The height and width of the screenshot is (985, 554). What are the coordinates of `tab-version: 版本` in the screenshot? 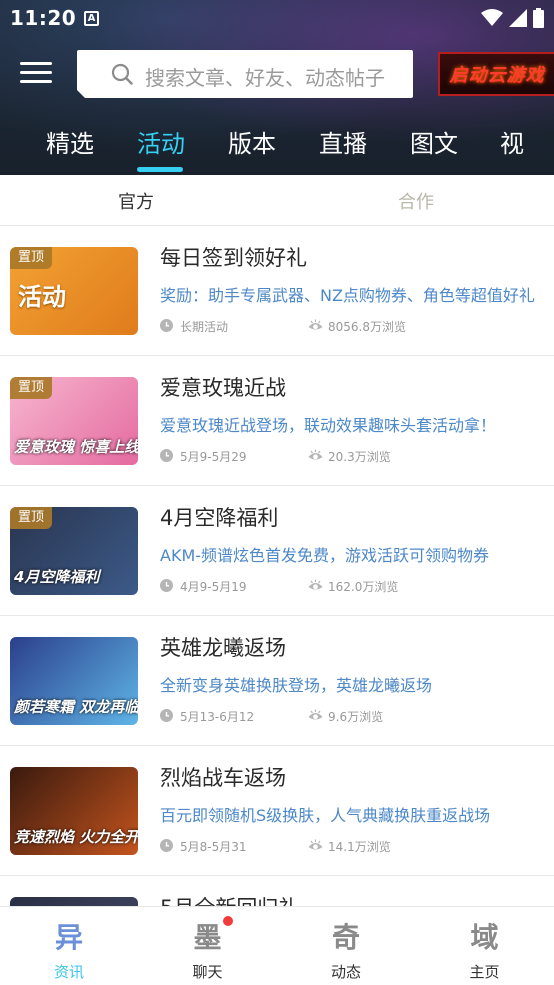 It's located at (252, 141).